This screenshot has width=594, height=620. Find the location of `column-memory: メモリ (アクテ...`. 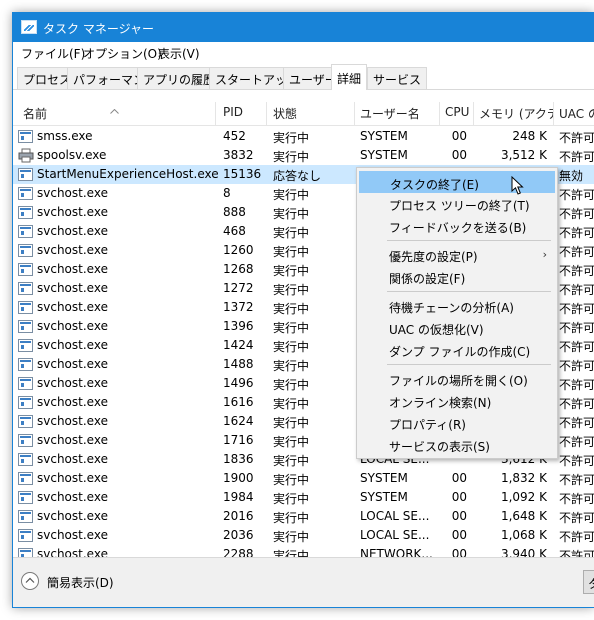

column-memory: メモリ (アクテ... is located at coordinates (516, 115).